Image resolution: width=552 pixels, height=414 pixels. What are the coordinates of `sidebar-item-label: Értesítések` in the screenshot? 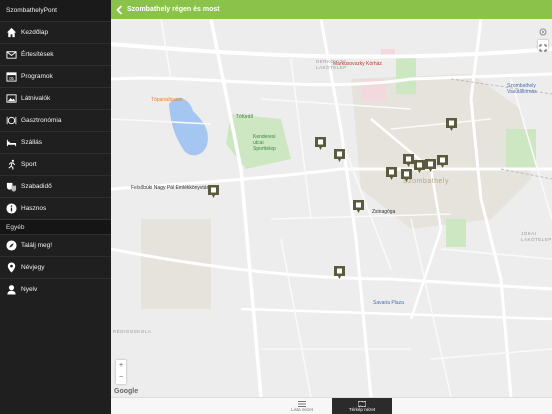 It's located at (37, 54).